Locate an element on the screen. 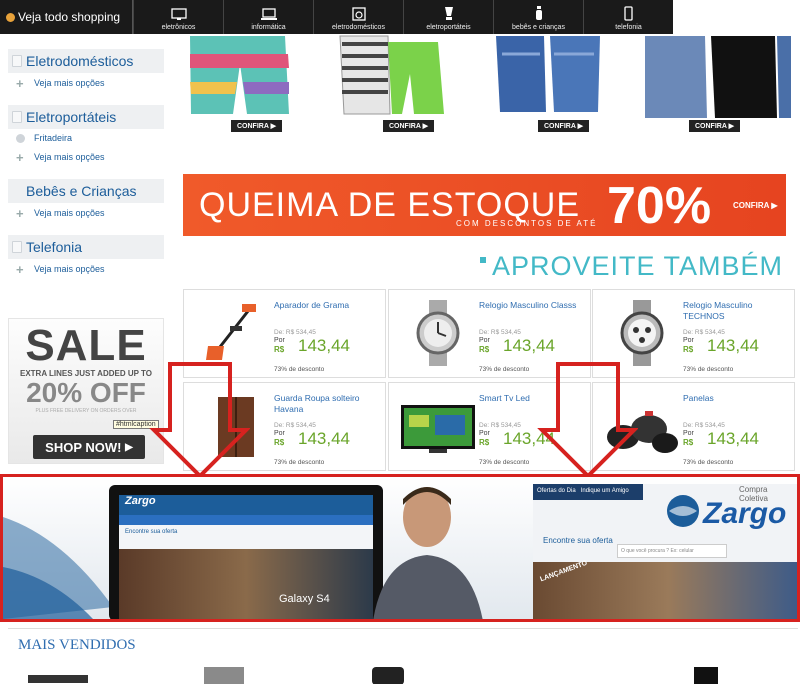 The height and width of the screenshot is (684, 800). zargo-logo: Zargo is located at coordinates (745, 513).